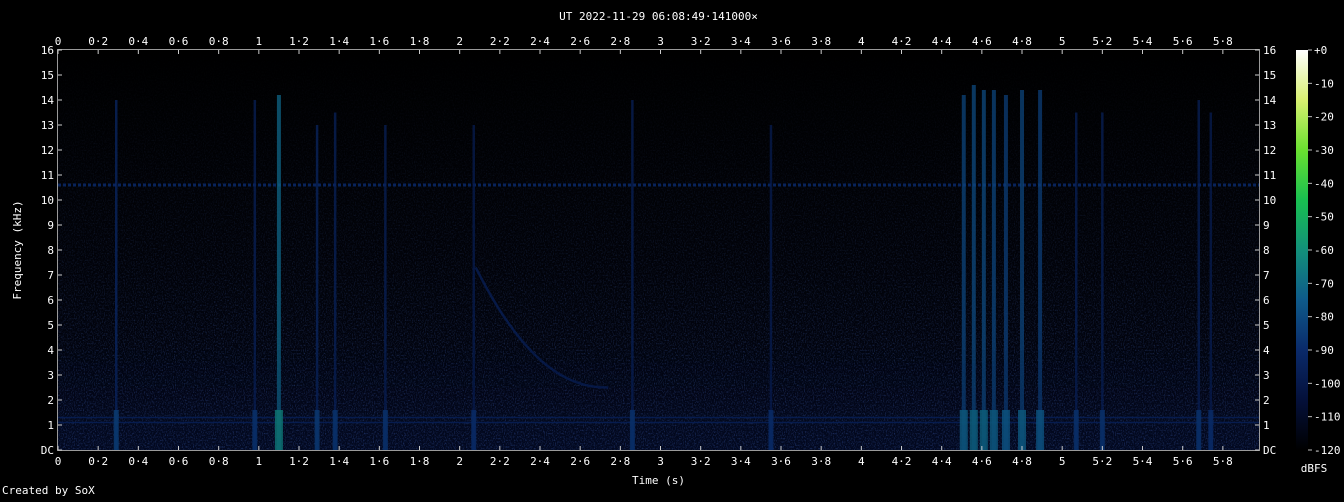 This screenshot has width=1344, height=502. What do you see at coordinates (1266, 250) in the screenshot?
I see `y-tick-label-right: 8` at bounding box center [1266, 250].